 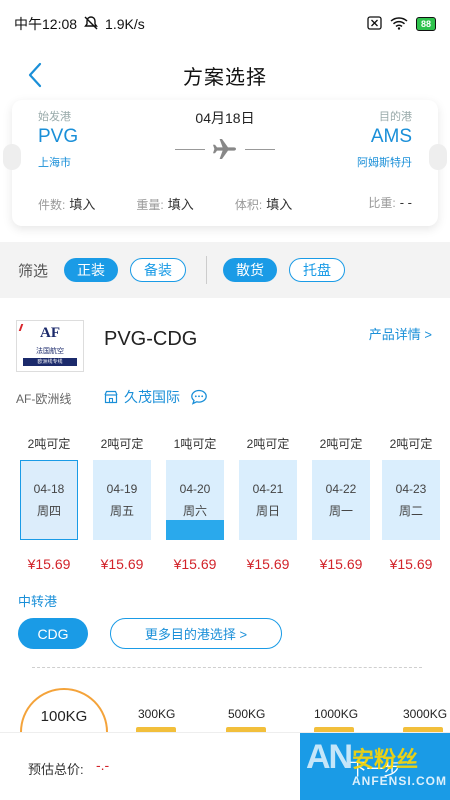 What do you see at coordinates (196, 633) in the screenshot?
I see `more-destinations-button: 更多目的港选择 >` at bounding box center [196, 633].